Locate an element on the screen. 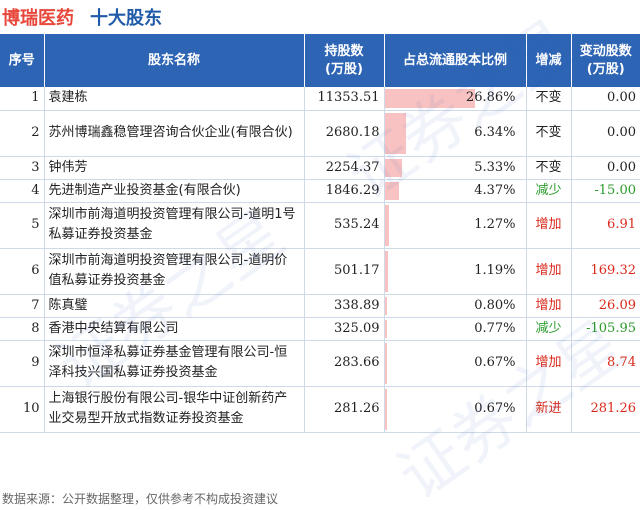 Image resolution: width=640 pixels, height=510 pixels. shares-cell: 2254.37 is located at coordinates (343, 168).